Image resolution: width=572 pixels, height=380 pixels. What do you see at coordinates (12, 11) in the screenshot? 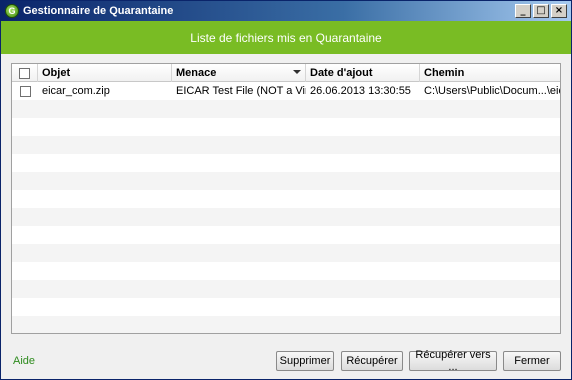
I see `app-logo-icon: G` at bounding box center [12, 11].